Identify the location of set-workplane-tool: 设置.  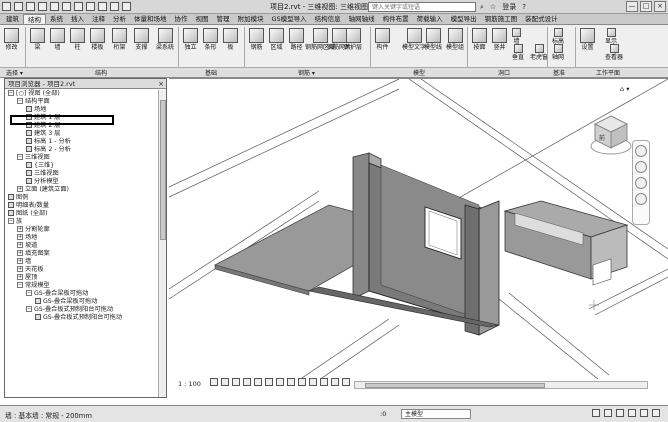
(587, 39).